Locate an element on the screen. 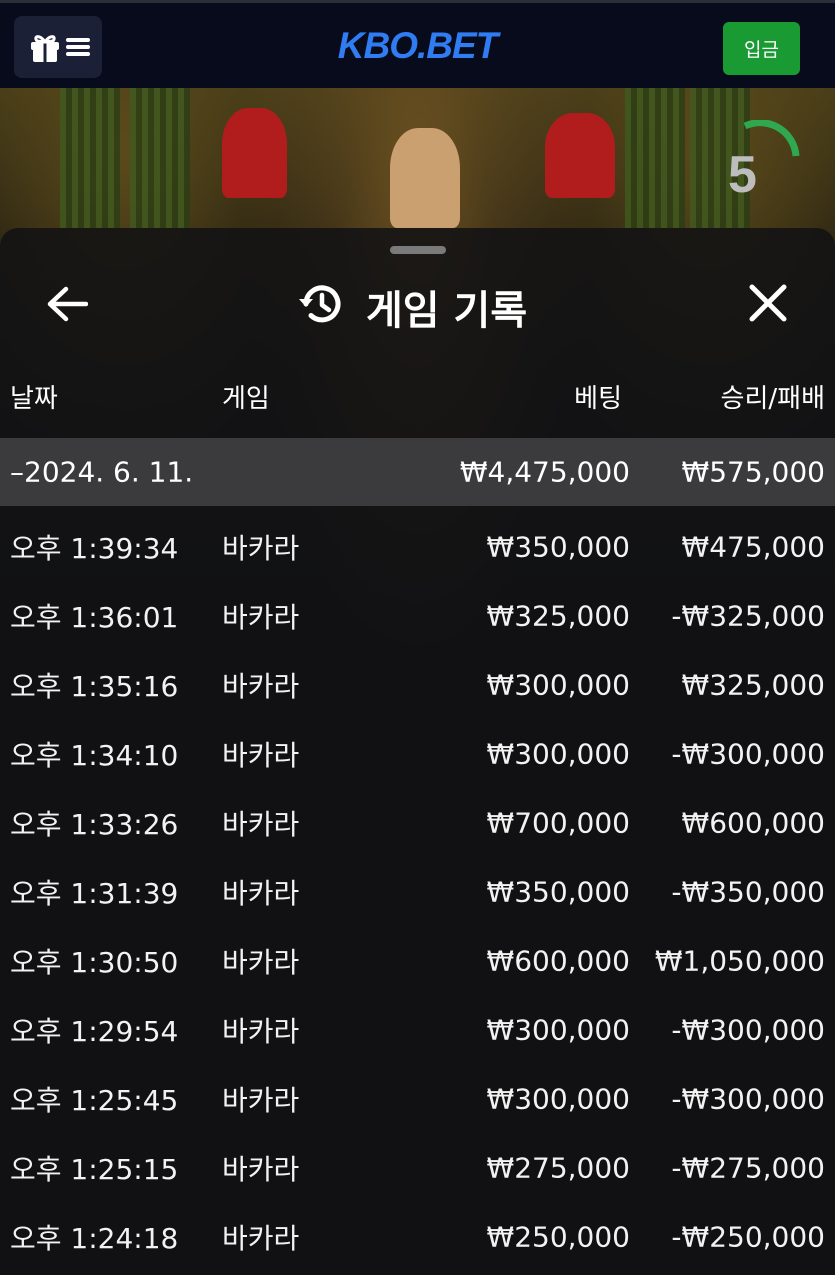 This screenshot has width=835, height=1275. row-time: 오후 1:29:54 is located at coordinates (94, 1031).